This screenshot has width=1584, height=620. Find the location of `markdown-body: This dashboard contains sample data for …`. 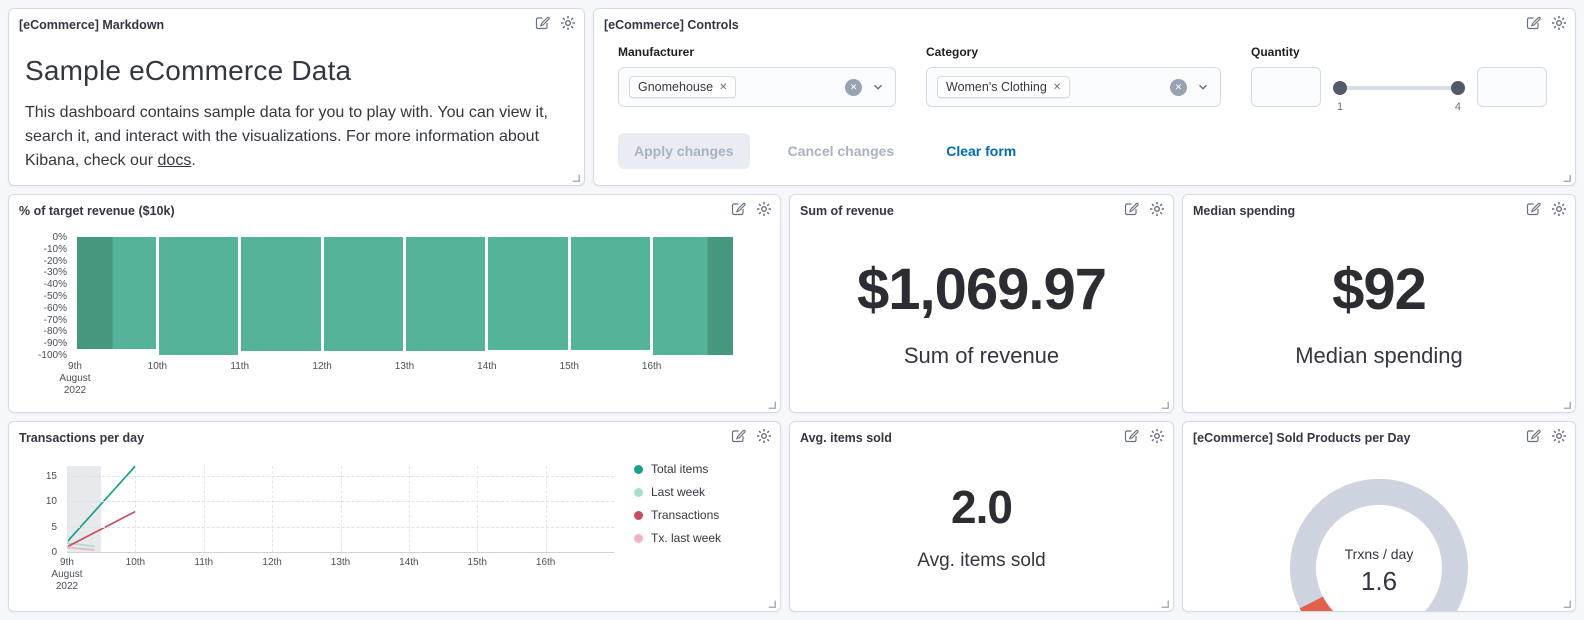

markdown-body: This dashboard contains sample data for … is located at coordinates (295, 137).